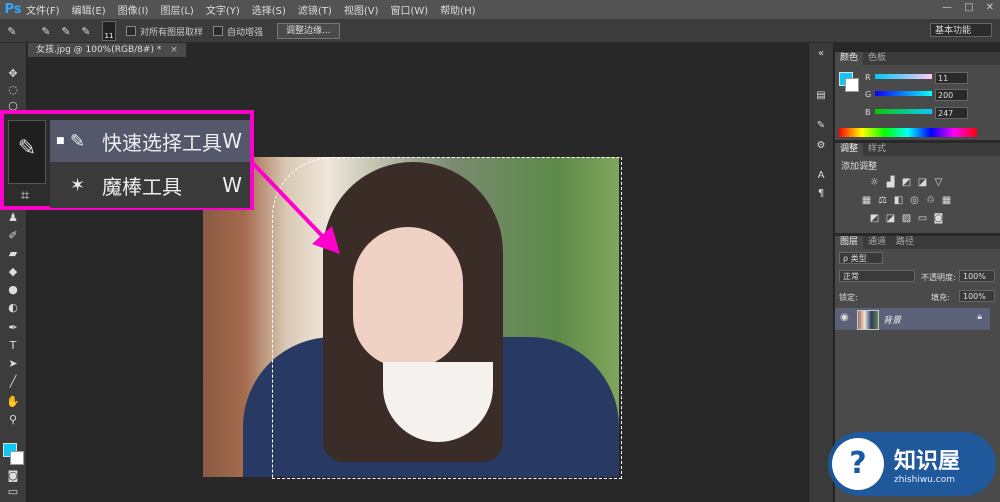  What do you see at coordinates (892, 319) in the screenshot?
I see `layer-name: 背景` at bounding box center [892, 319].